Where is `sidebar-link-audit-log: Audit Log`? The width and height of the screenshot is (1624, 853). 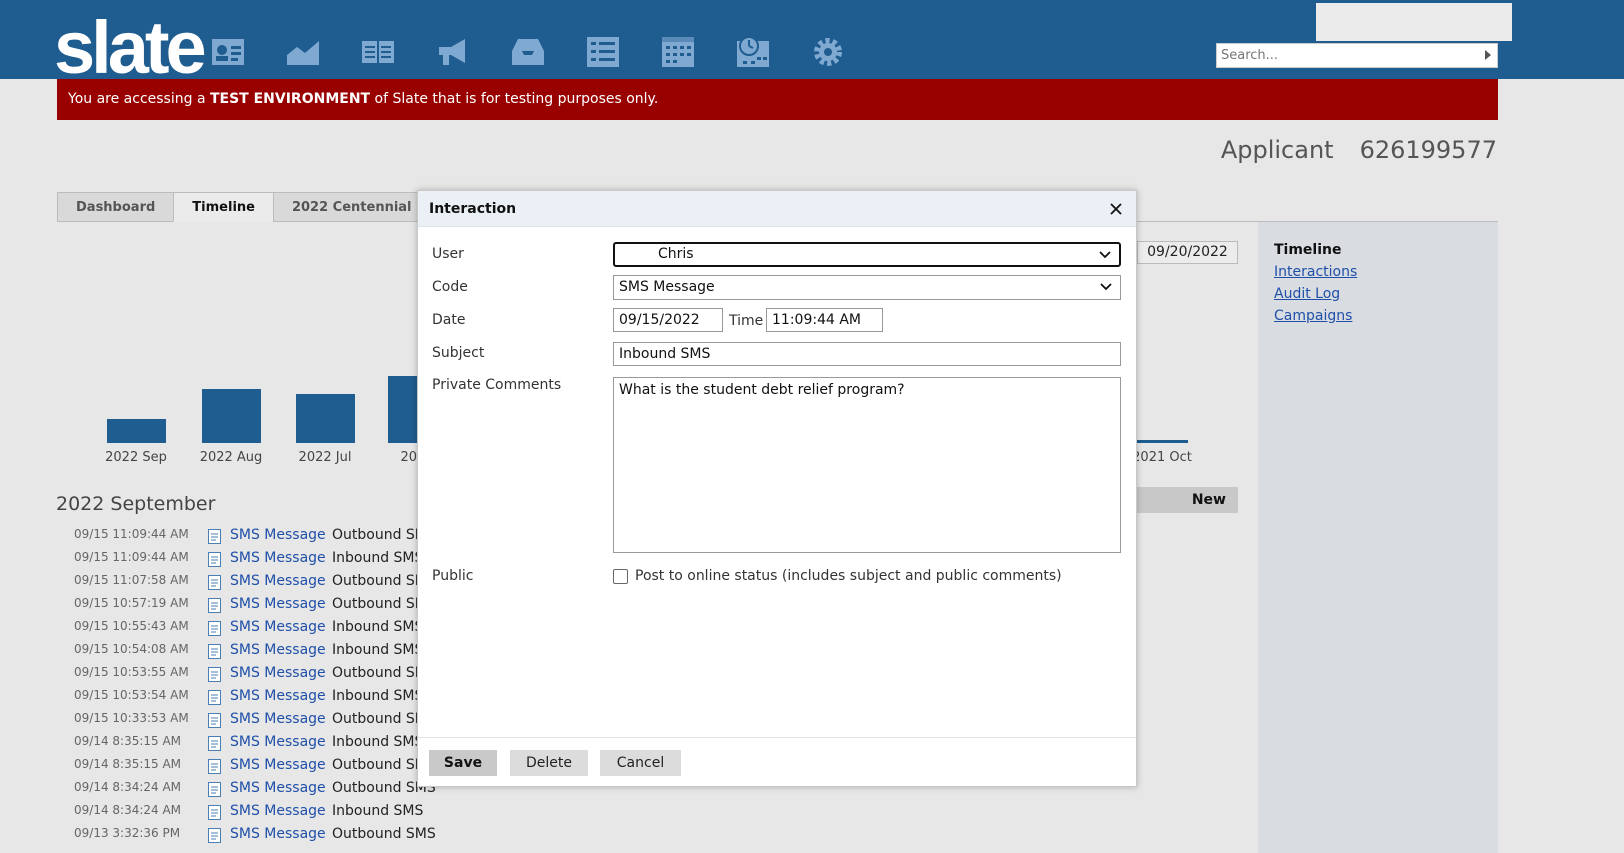 sidebar-link-audit-log: Audit Log is located at coordinates (1378, 294).